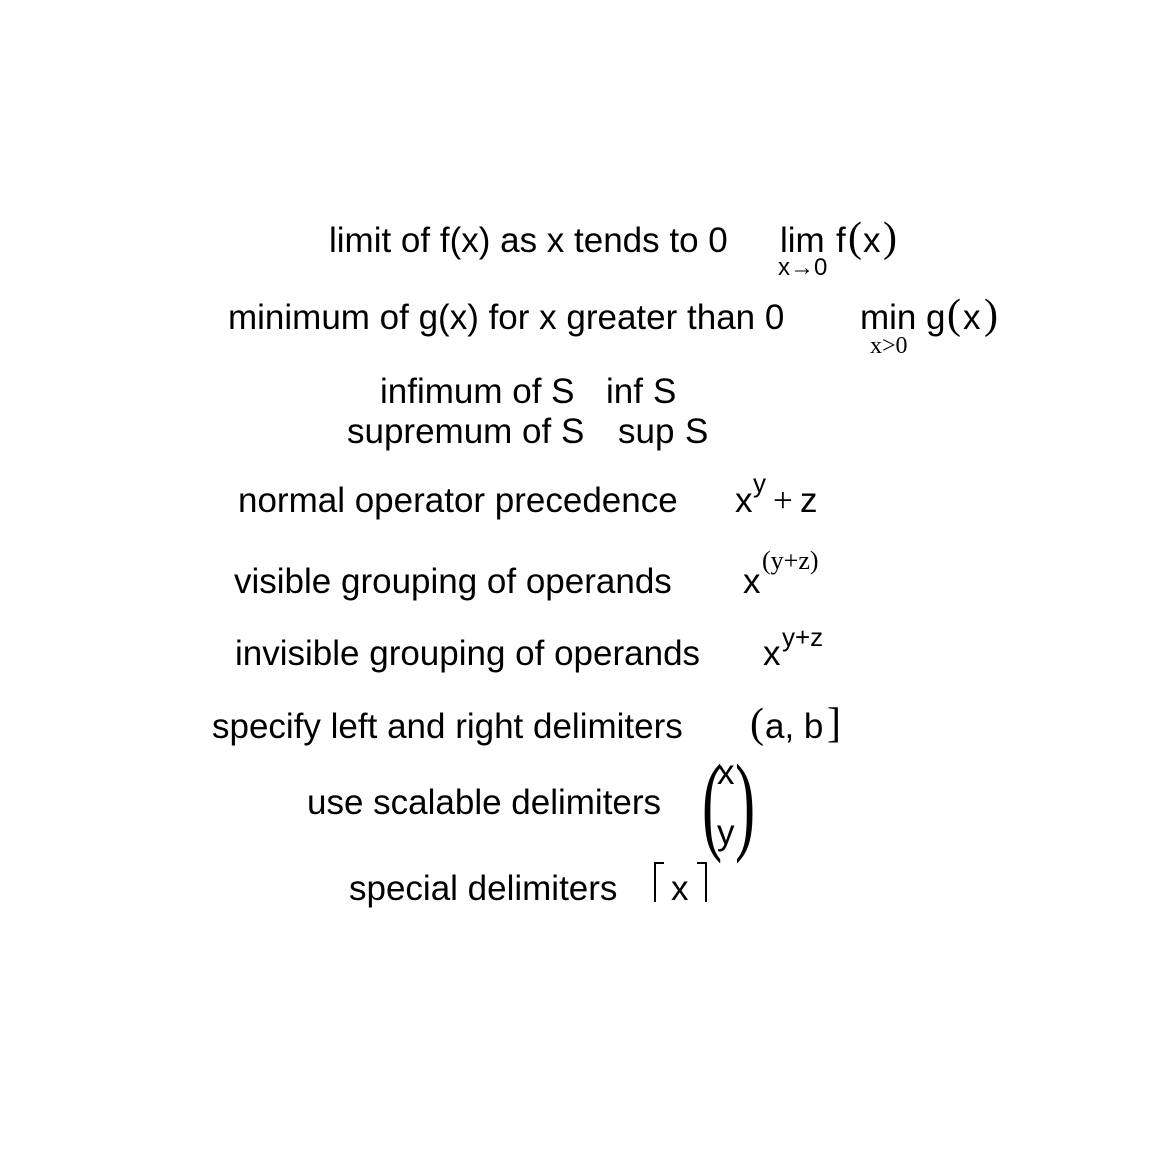 The height and width of the screenshot is (1152, 1152). What do you see at coordinates (466, 431) in the screenshot?
I see `supremum-label: supremum of S` at bounding box center [466, 431].